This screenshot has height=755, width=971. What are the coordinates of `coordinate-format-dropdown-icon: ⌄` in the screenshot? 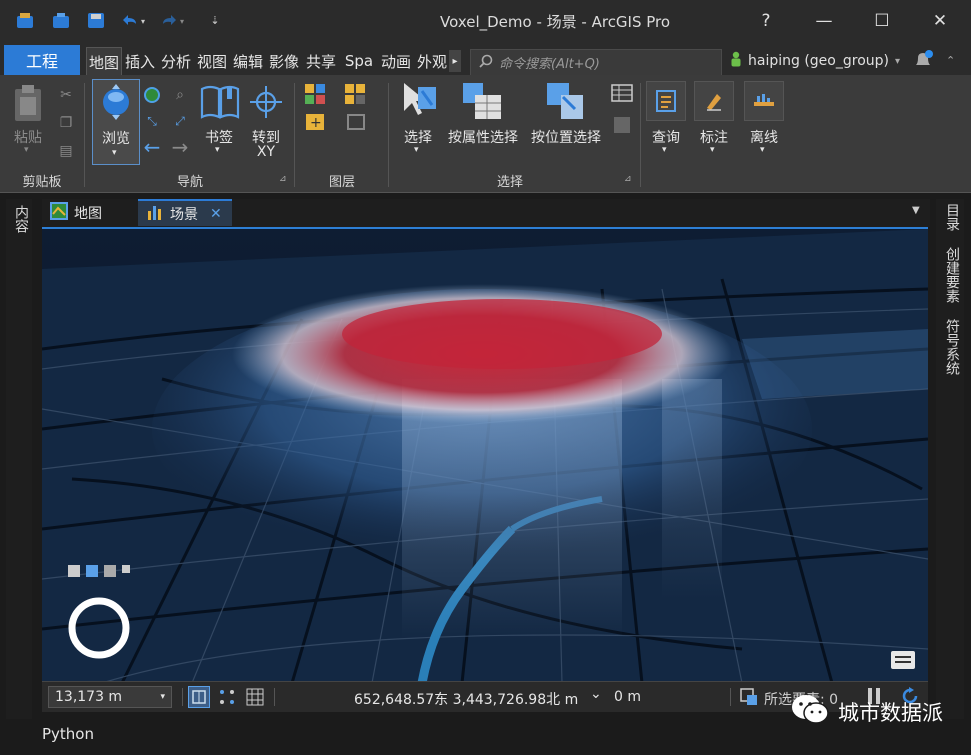 It's located at (596, 694).